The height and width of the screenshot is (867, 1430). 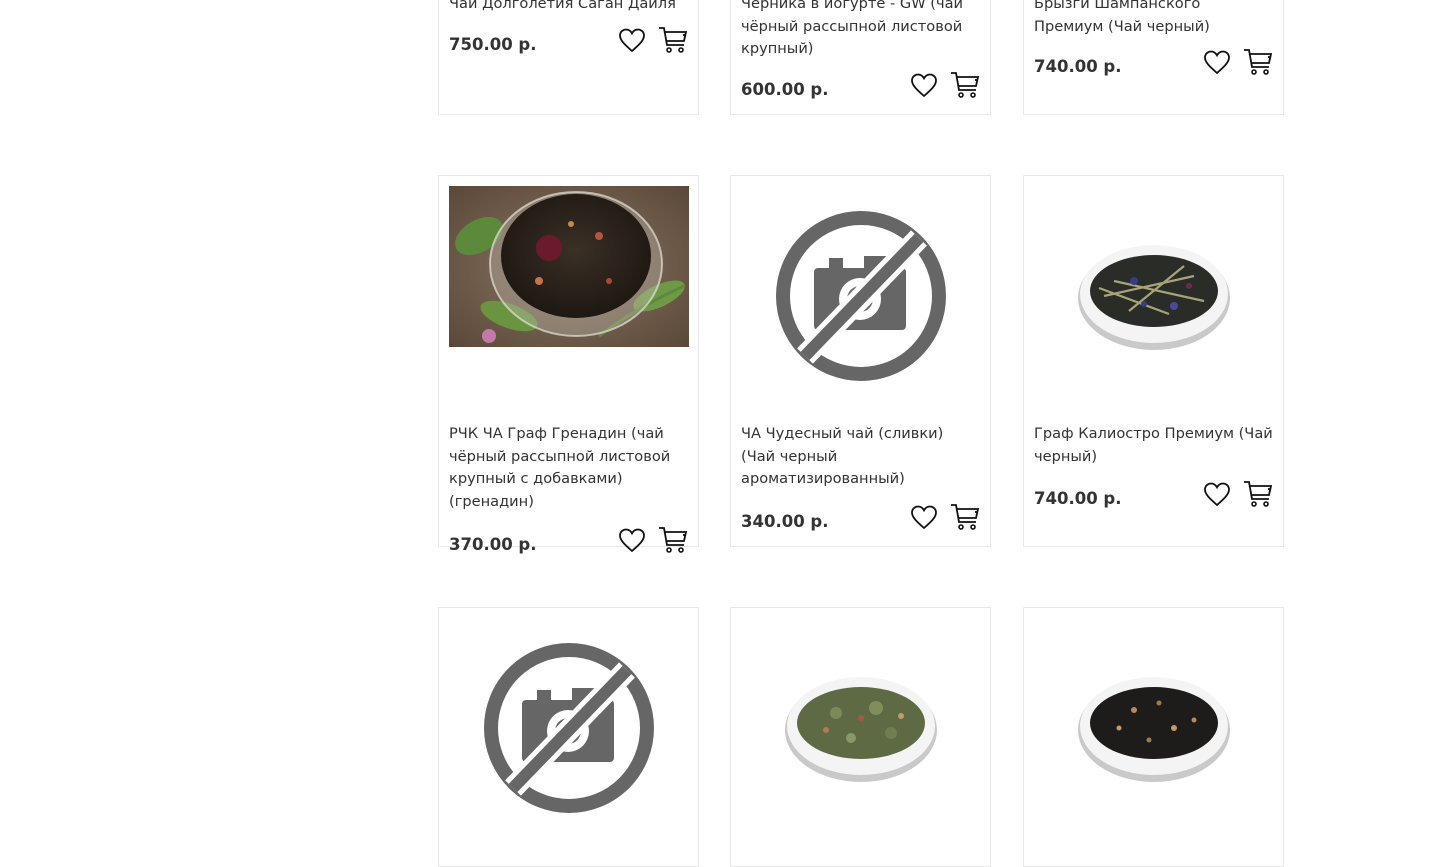 What do you see at coordinates (785, 521) in the screenshot?
I see `product-price: 340.00 р.` at bounding box center [785, 521].